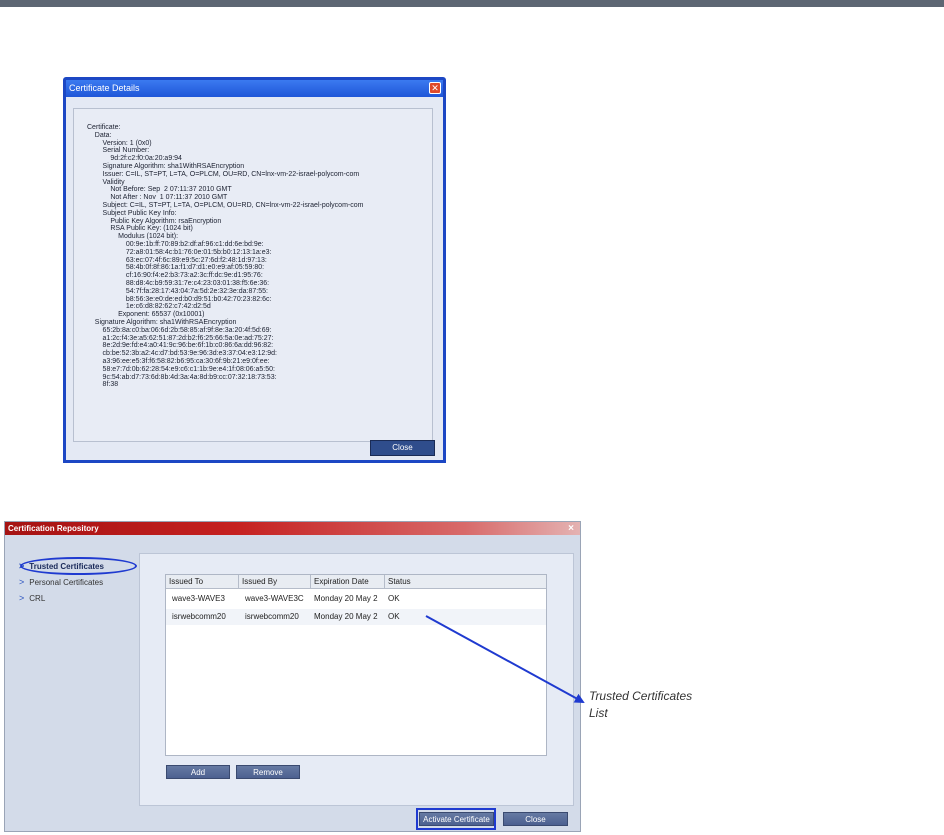 The height and width of the screenshot is (835, 944). Describe the element at coordinates (598, 713) in the screenshot. I see `callout-line-2: List` at that location.